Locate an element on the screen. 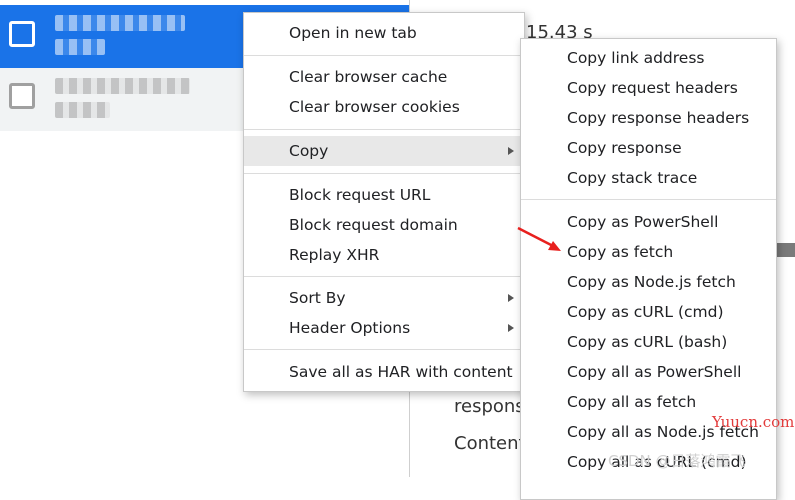 Image resolution: width=795 pixels, height=500 pixels. menu-item-sort-by-label: Sort By is located at coordinates (317, 298).